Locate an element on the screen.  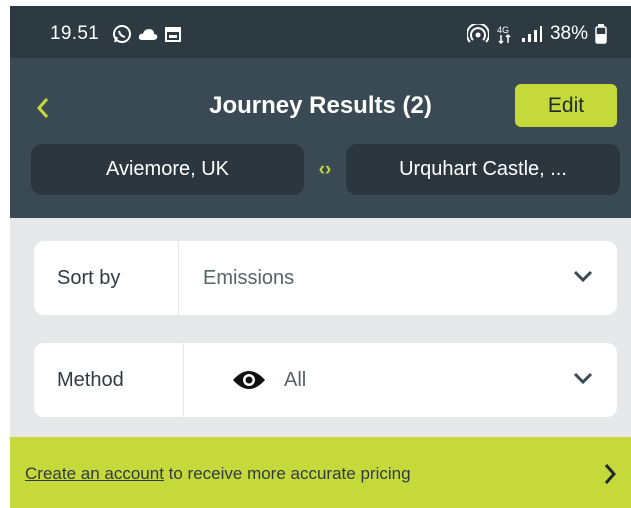
whatsapp-icon is located at coordinates (122, 34).